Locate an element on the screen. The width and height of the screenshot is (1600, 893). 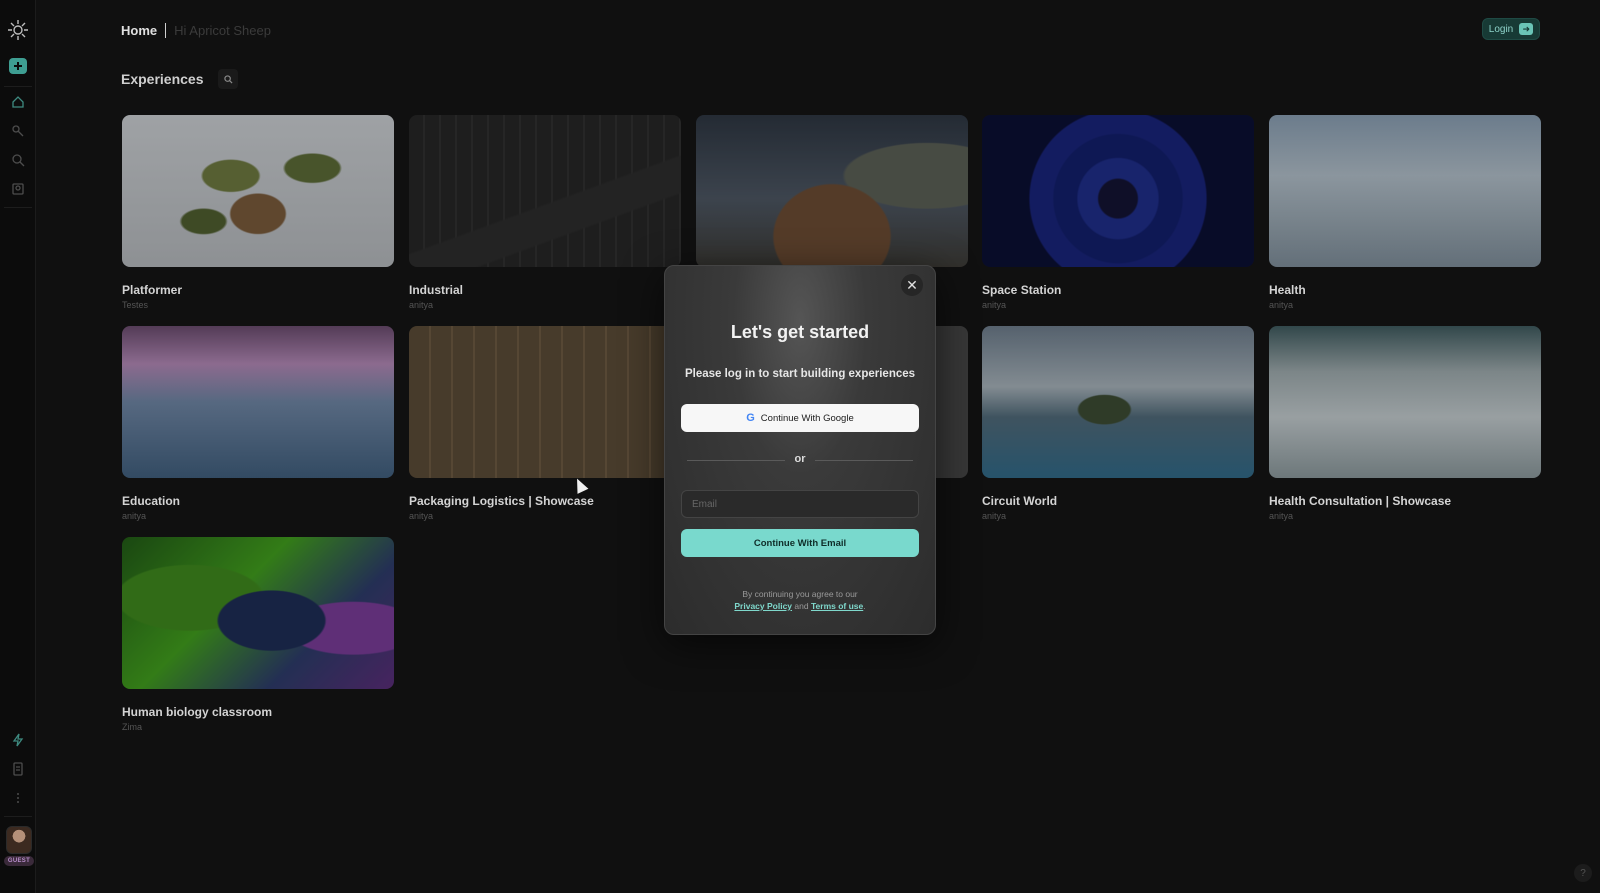
experience-card: Circuit World anitya is located at coordinates (1118, 423).